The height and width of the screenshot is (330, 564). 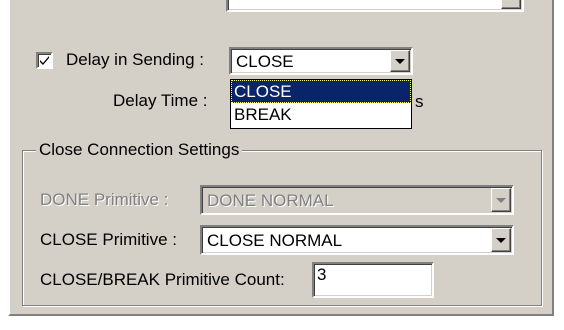 What do you see at coordinates (357, 240) in the screenshot?
I see `close-primitive-combo: CLOSE NORMAL` at bounding box center [357, 240].